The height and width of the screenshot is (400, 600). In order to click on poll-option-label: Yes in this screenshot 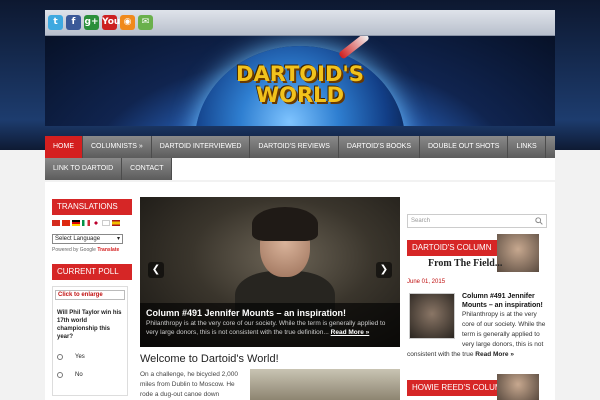, I will do `click(80, 357)`.